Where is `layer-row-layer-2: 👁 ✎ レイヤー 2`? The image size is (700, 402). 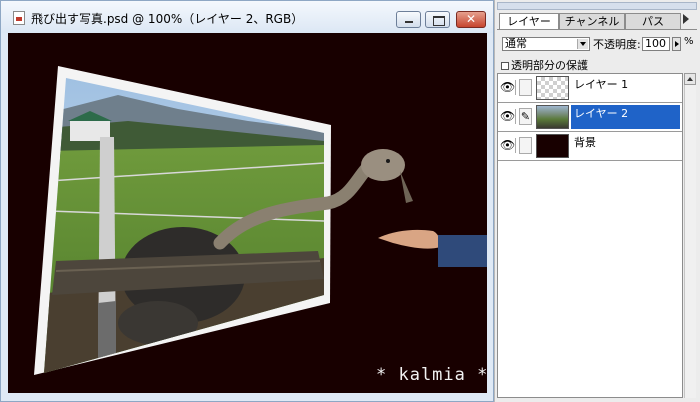
layer-row-layer-2: 👁 ✎ レイヤー 2 is located at coordinates (590, 117).